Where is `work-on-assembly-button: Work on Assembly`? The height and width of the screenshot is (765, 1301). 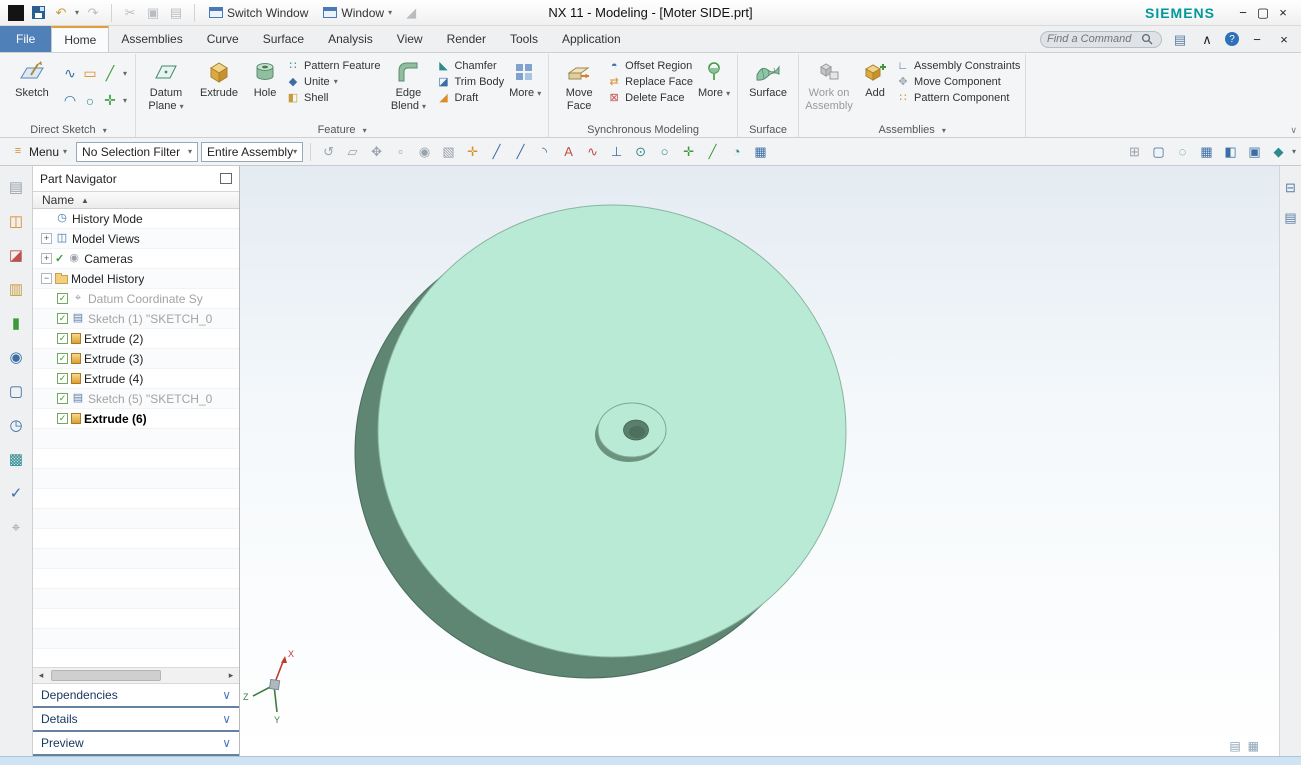 work-on-assembly-button: Work on Assembly is located at coordinates (829, 84).